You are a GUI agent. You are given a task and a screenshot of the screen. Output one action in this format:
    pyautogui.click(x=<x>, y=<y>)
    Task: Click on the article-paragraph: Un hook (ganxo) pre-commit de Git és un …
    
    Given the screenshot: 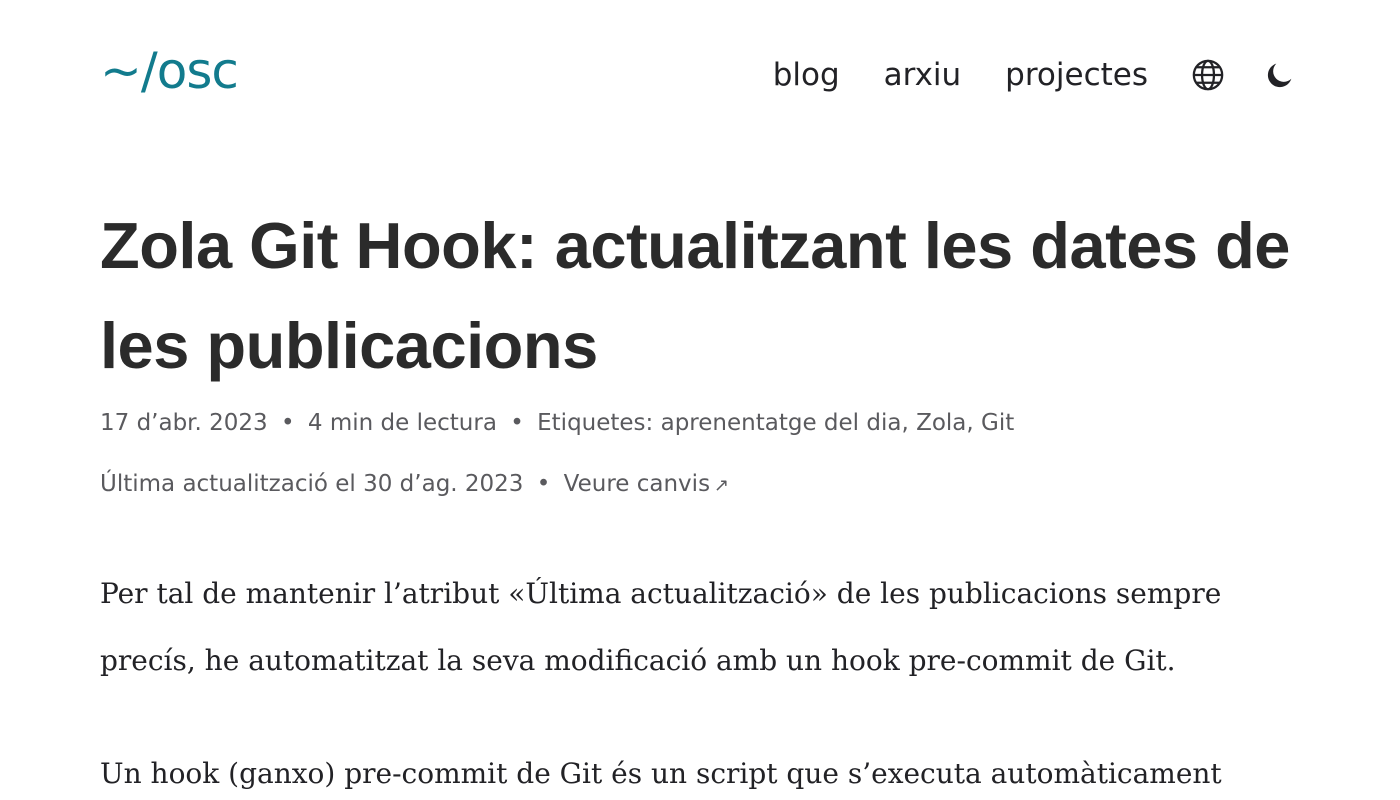 What is the action you would take?
    pyautogui.click(x=661, y=773)
    